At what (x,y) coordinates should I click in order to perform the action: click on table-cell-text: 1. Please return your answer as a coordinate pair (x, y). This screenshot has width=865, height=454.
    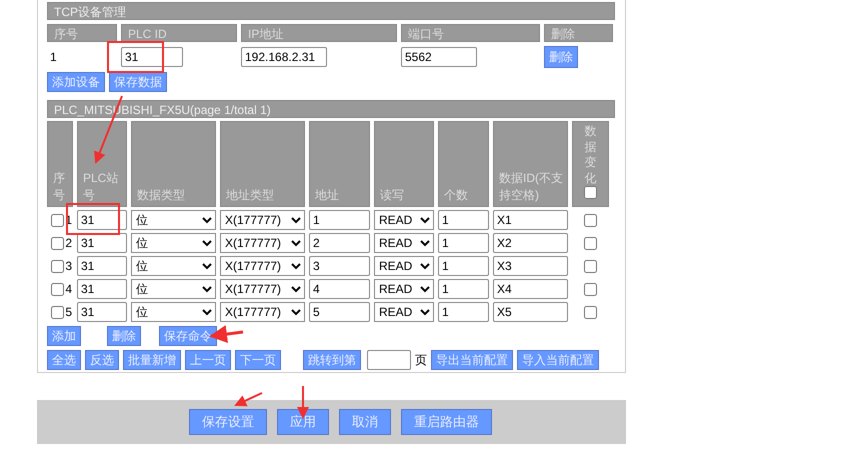
    Looking at the image, I should click on (53, 57).